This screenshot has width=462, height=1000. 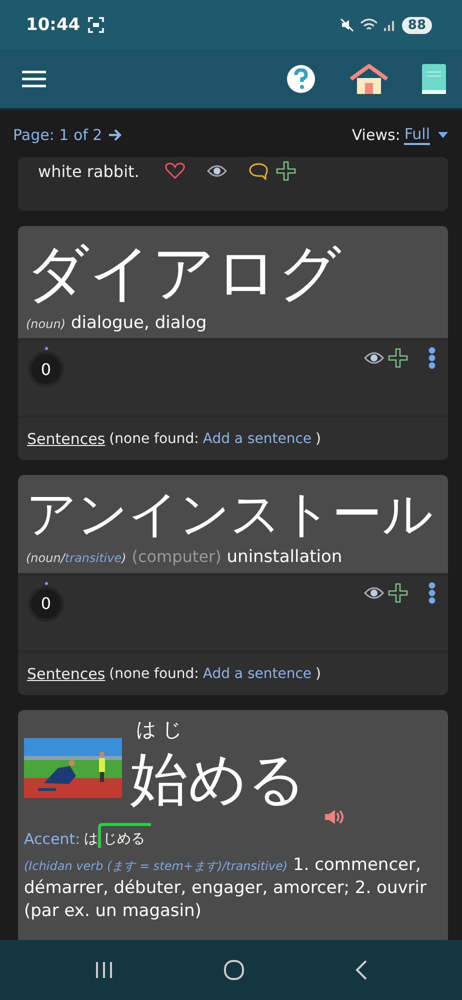 What do you see at coordinates (175, 171) in the screenshot?
I see `heart-icon` at bounding box center [175, 171].